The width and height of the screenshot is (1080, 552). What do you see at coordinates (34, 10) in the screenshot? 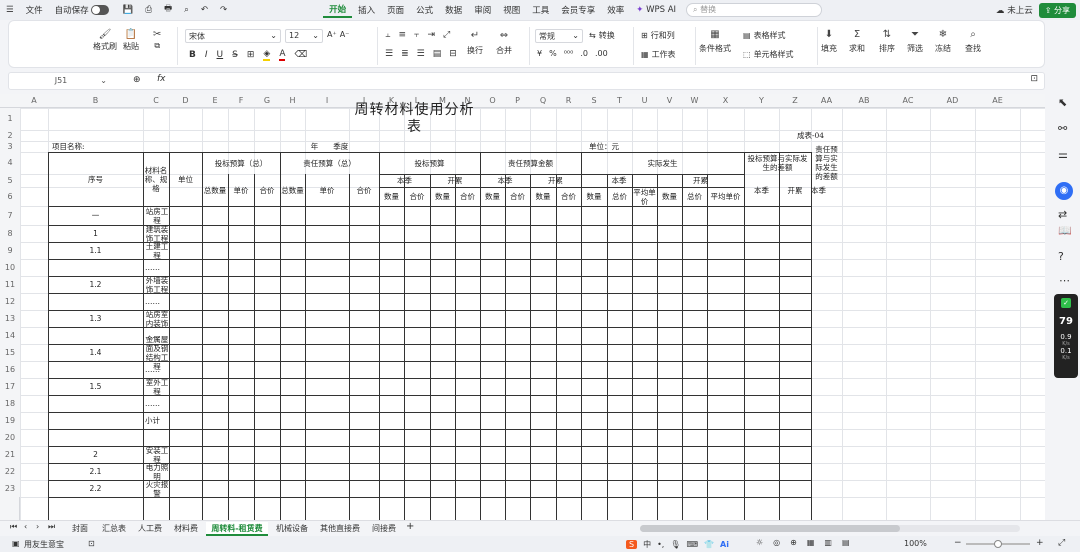
I see `menu-file: 文件` at bounding box center [34, 10].